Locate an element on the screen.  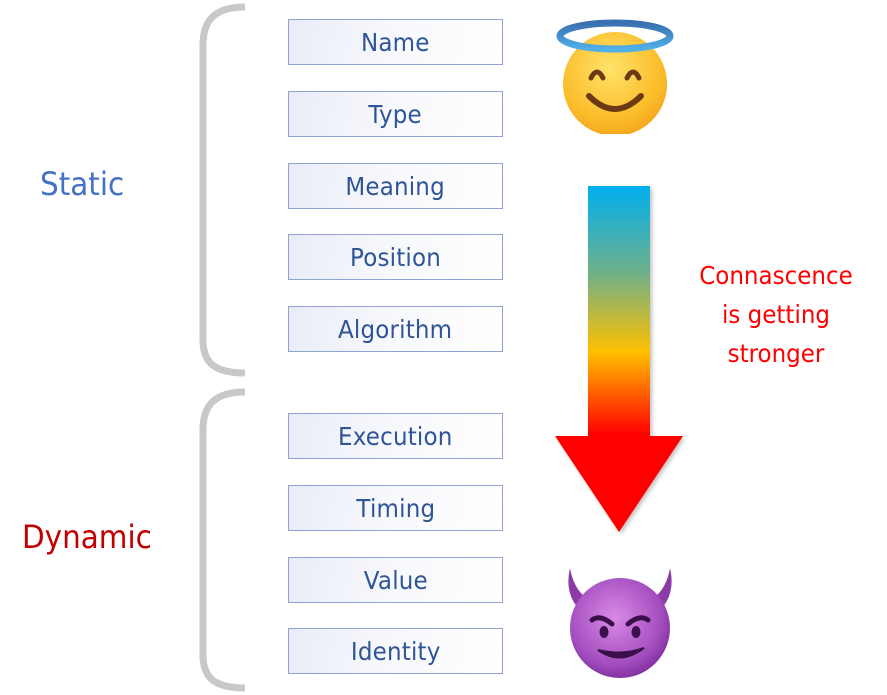
connascence-identity-box: Identity is located at coordinates (395, 651).